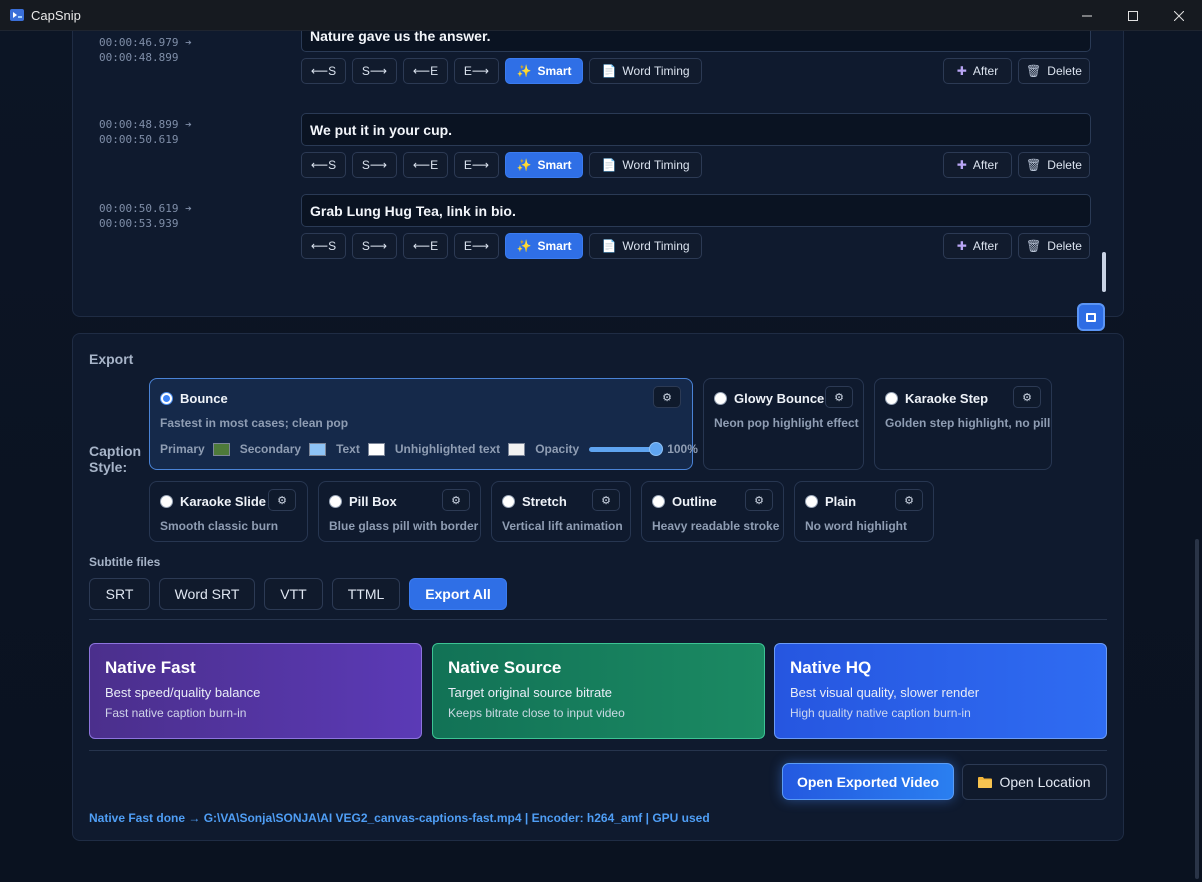 The width and height of the screenshot is (1202, 882). Describe the element at coordinates (207, 594) in the screenshot. I see `export-word-srt-button: Word SRT` at that location.